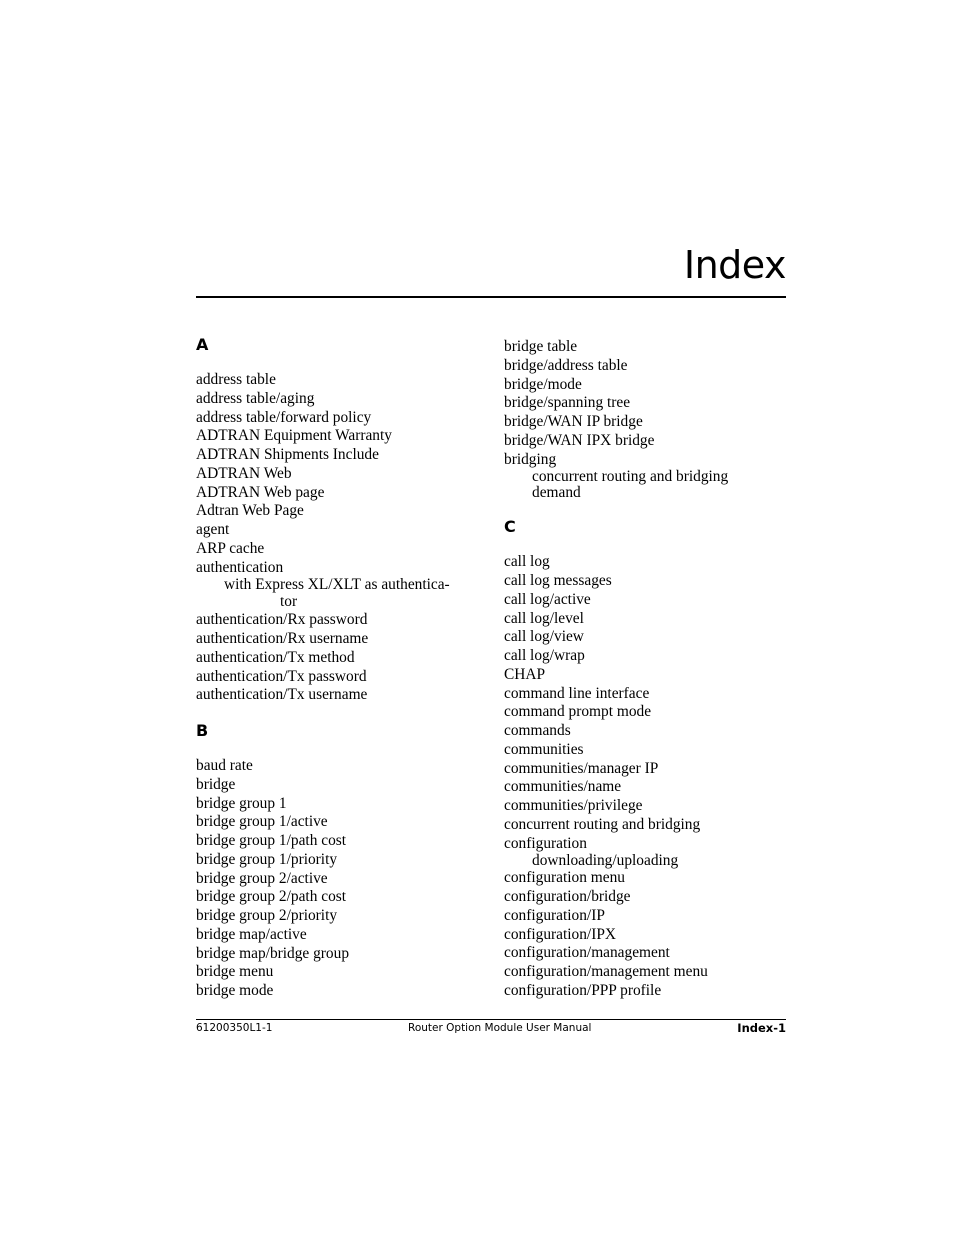 Image resolution: width=954 pixels, height=1235 pixels. Describe the element at coordinates (224, 765) in the screenshot. I see `index-entry: baud rate` at that location.